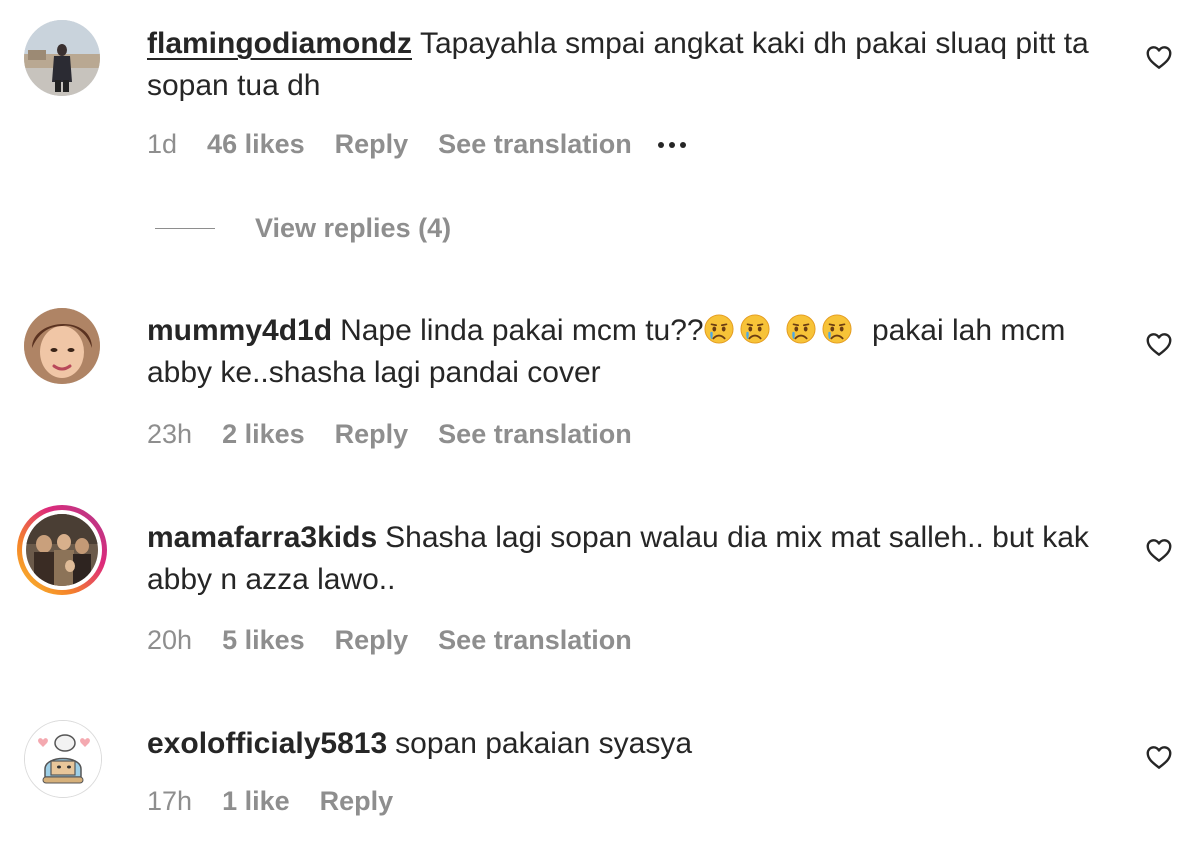  What do you see at coordinates (239, 330) in the screenshot?
I see `comment-username: mummy4d1d` at bounding box center [239, 330].